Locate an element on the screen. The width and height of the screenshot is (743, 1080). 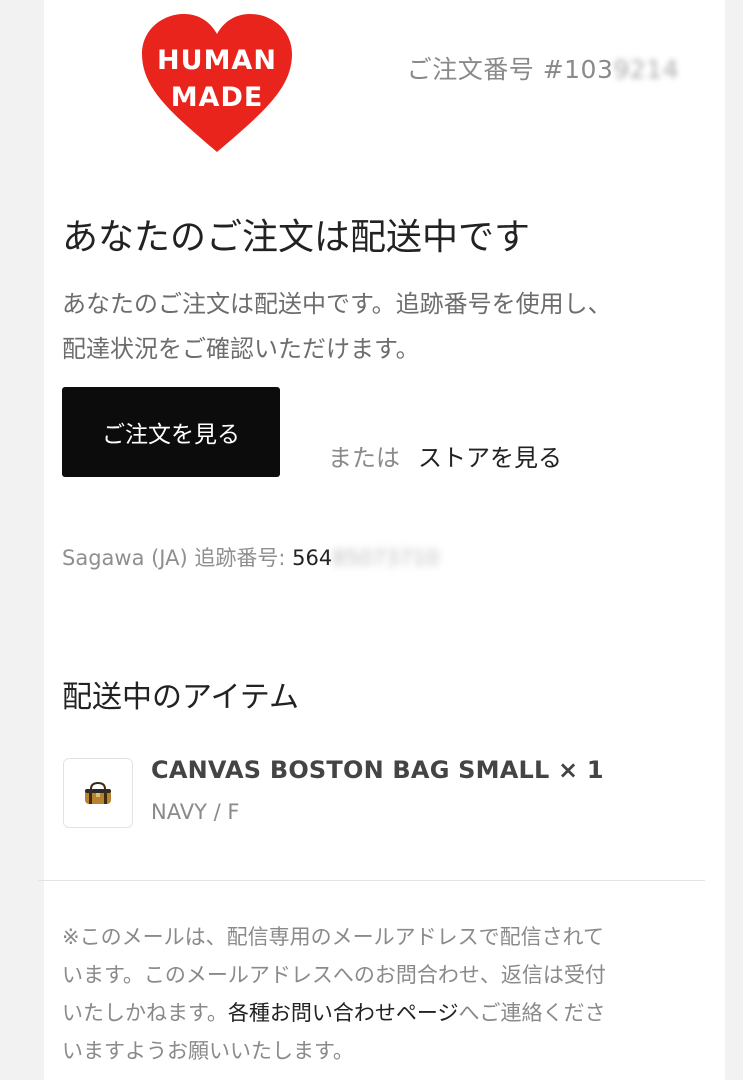
human-made-logo: HUMAN MADE is located at coordinates (217, 83).